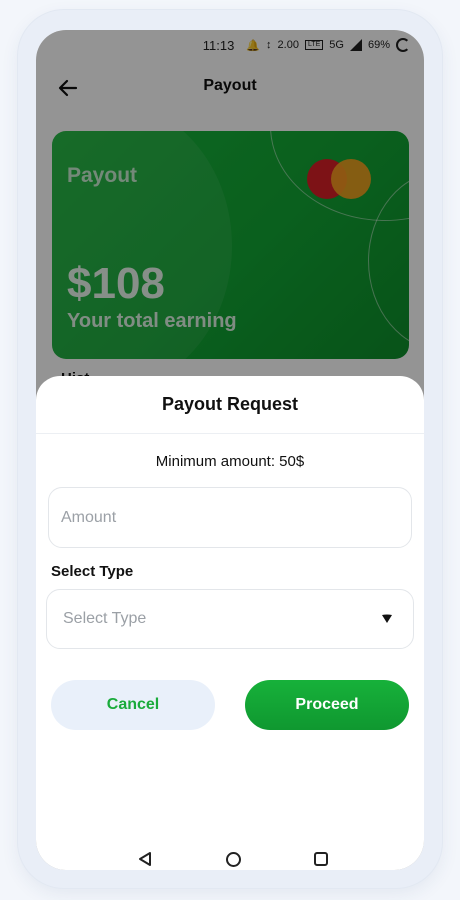  Describe the element at coordinates (133, 705) in the screenshot. I see `cancel-button: Cancel` at that location.